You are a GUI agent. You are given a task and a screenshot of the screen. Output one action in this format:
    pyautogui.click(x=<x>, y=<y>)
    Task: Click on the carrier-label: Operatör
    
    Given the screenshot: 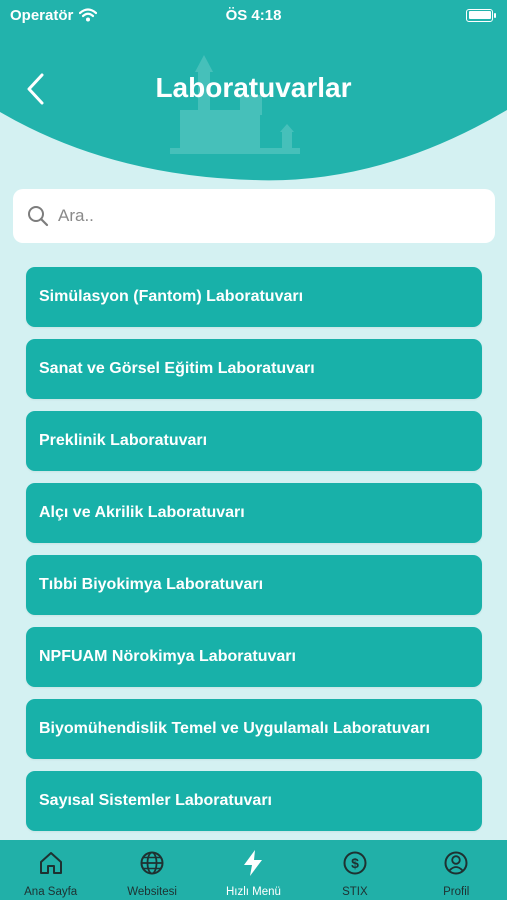 What is the action you would take?
    pyautogui.click(x=42, y=15)
    